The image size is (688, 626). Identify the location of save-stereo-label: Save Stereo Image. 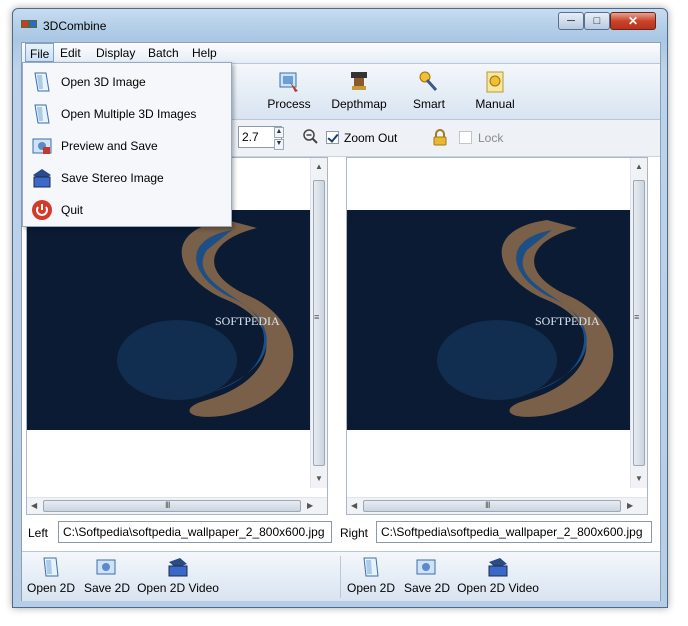
(112, 178).